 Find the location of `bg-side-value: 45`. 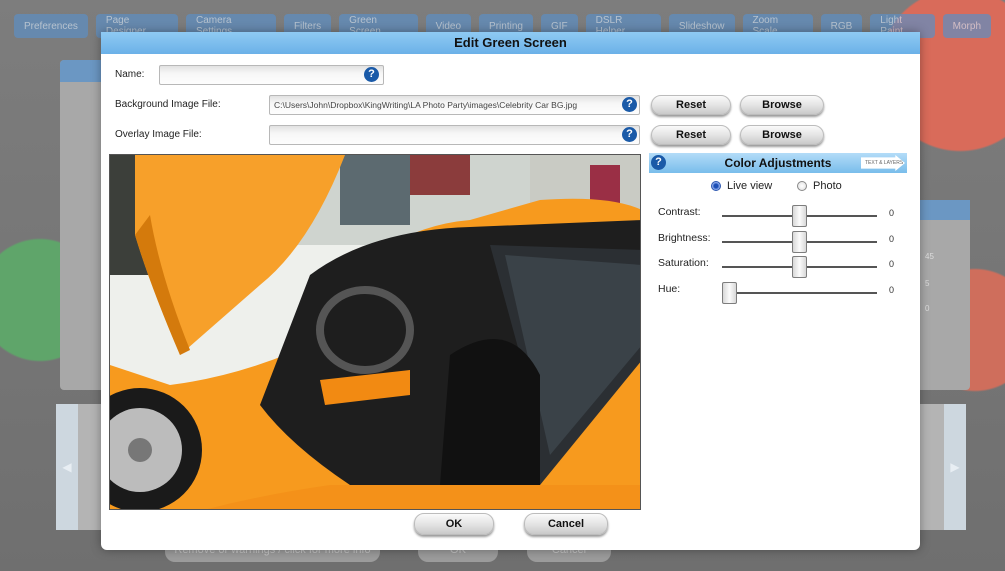

bg-side-value: 45 is located at coordinates (929, 256).